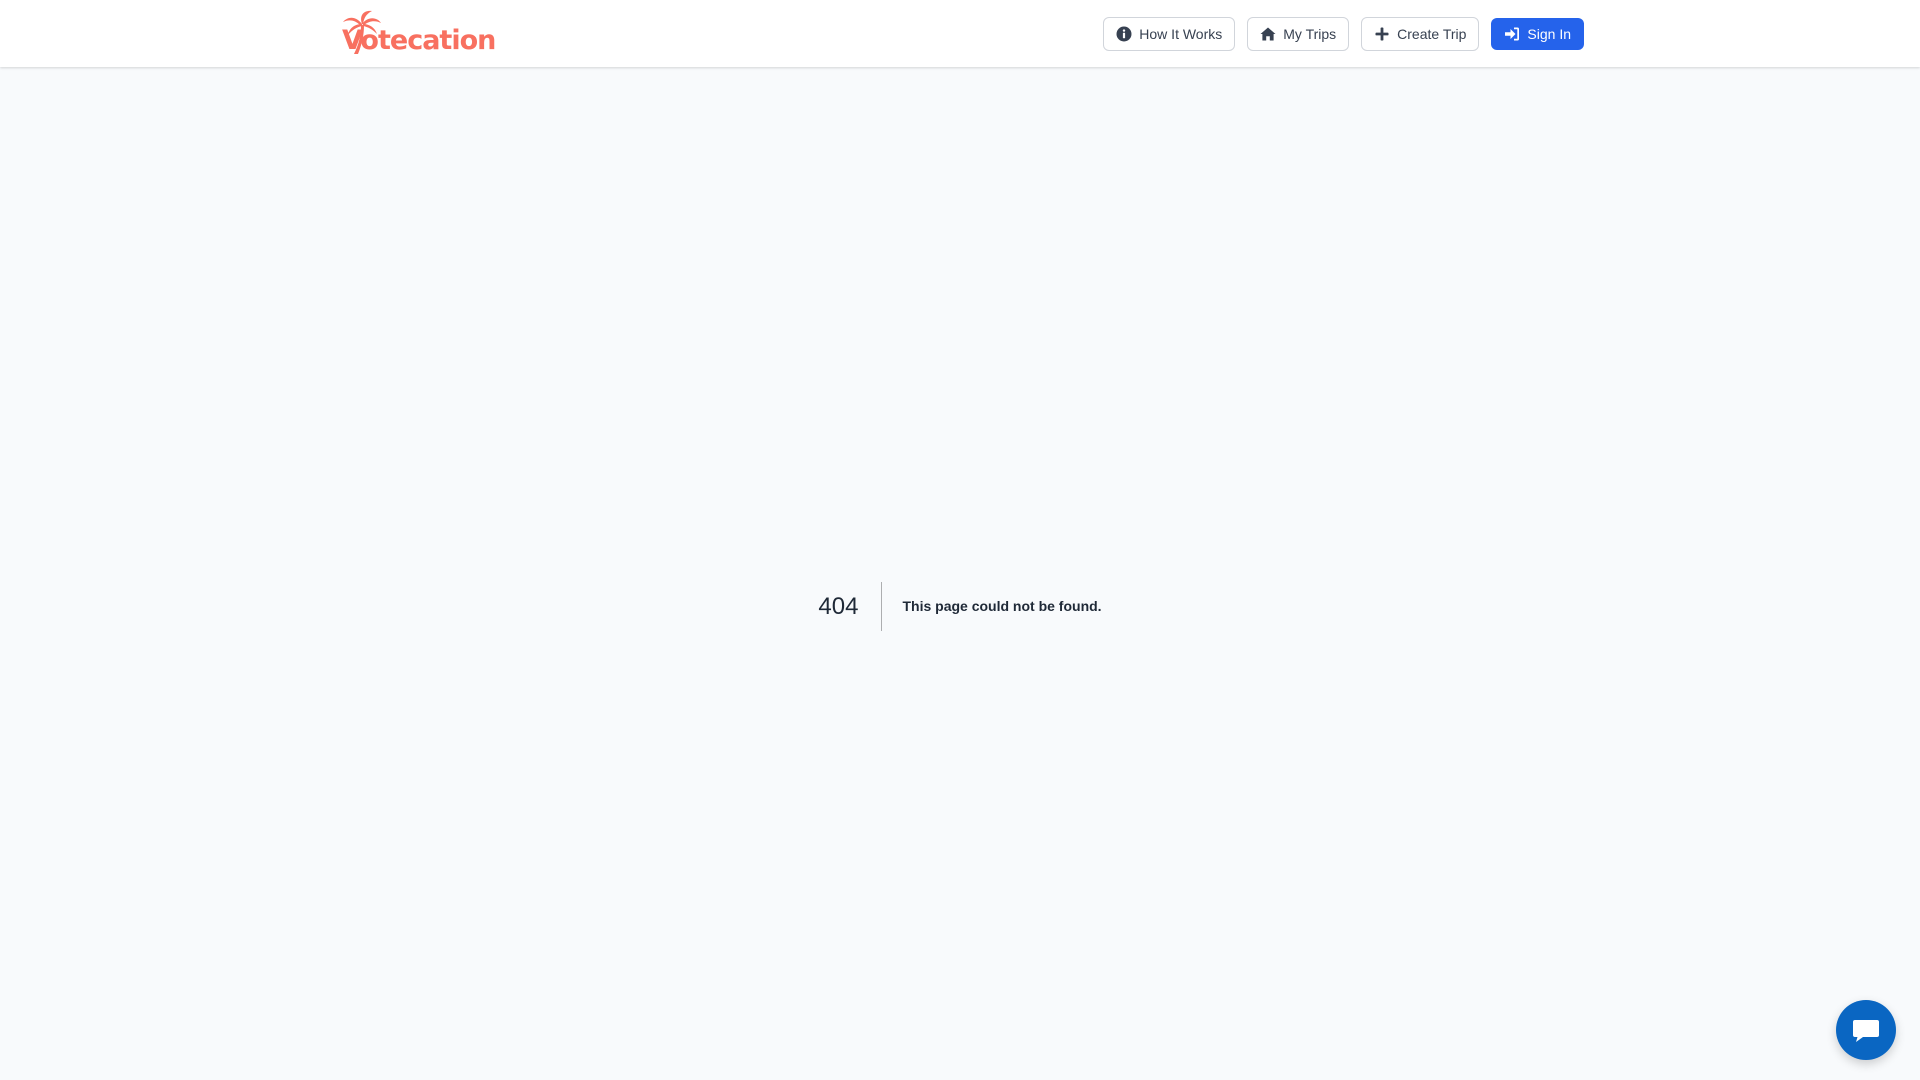  Describe the element at coordinates (850, 606) in the screenshot. I see `error-code: 404` at that location.